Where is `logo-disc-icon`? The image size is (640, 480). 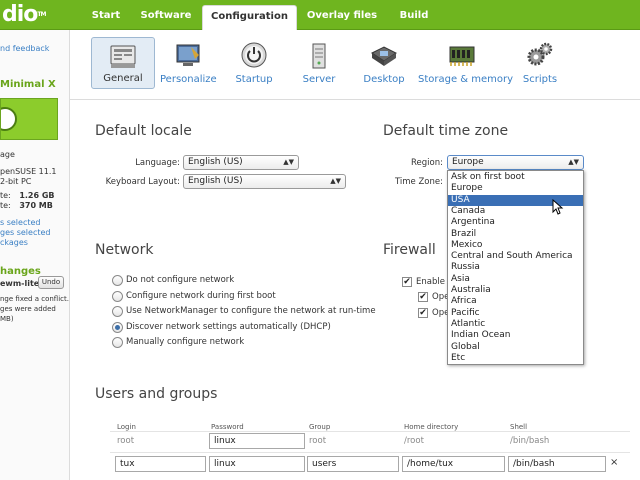 logo-disc-icon is located at coordinates (9, 119).